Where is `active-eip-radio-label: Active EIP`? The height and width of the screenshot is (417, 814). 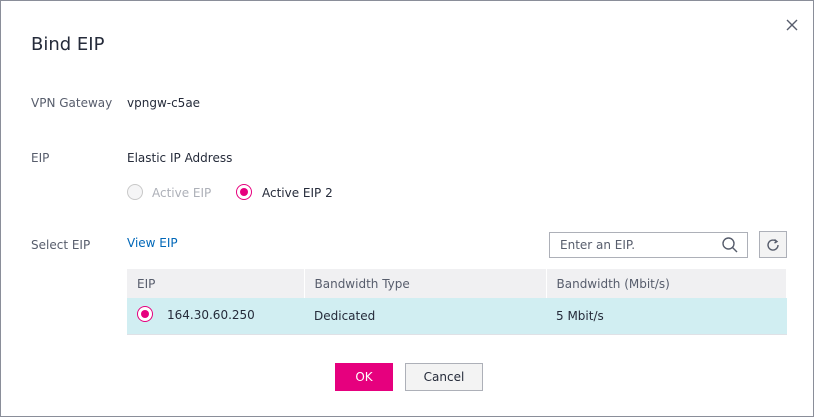
active-eip-radio-label: Active EIP is located at coordinates (182, 193).